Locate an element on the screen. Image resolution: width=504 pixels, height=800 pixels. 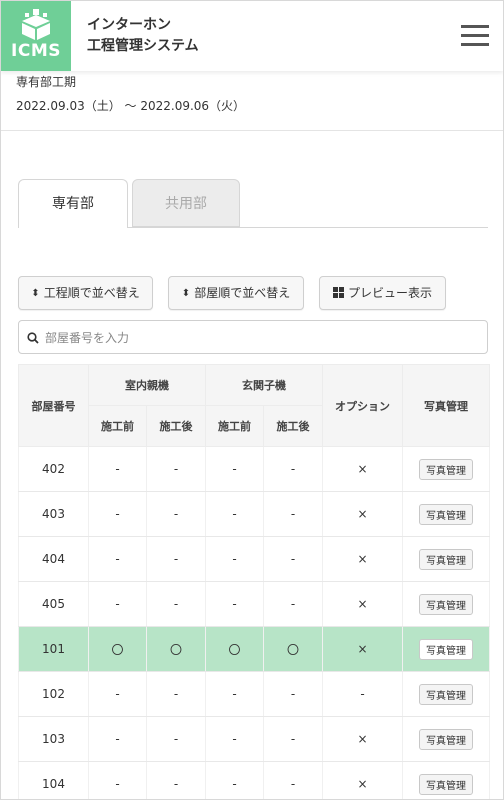
room-number: 403 is located at coordinates (53, 514).